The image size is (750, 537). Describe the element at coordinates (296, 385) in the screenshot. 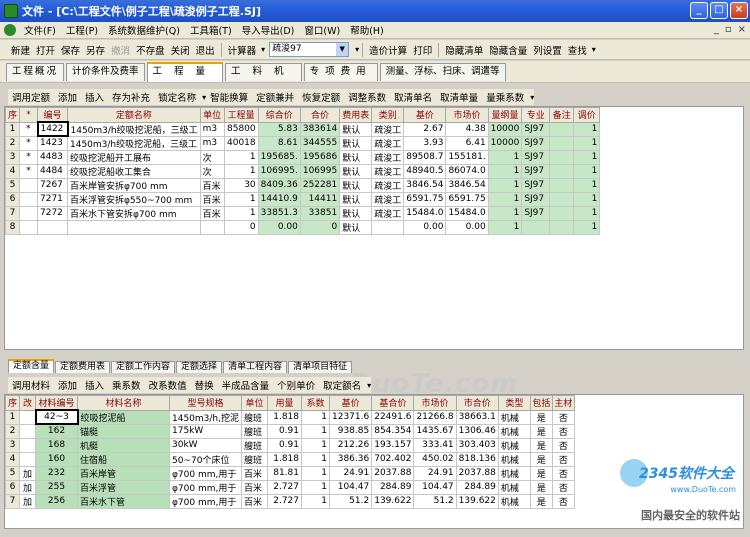

I see `unit-price-button: 个别单价` at that location.